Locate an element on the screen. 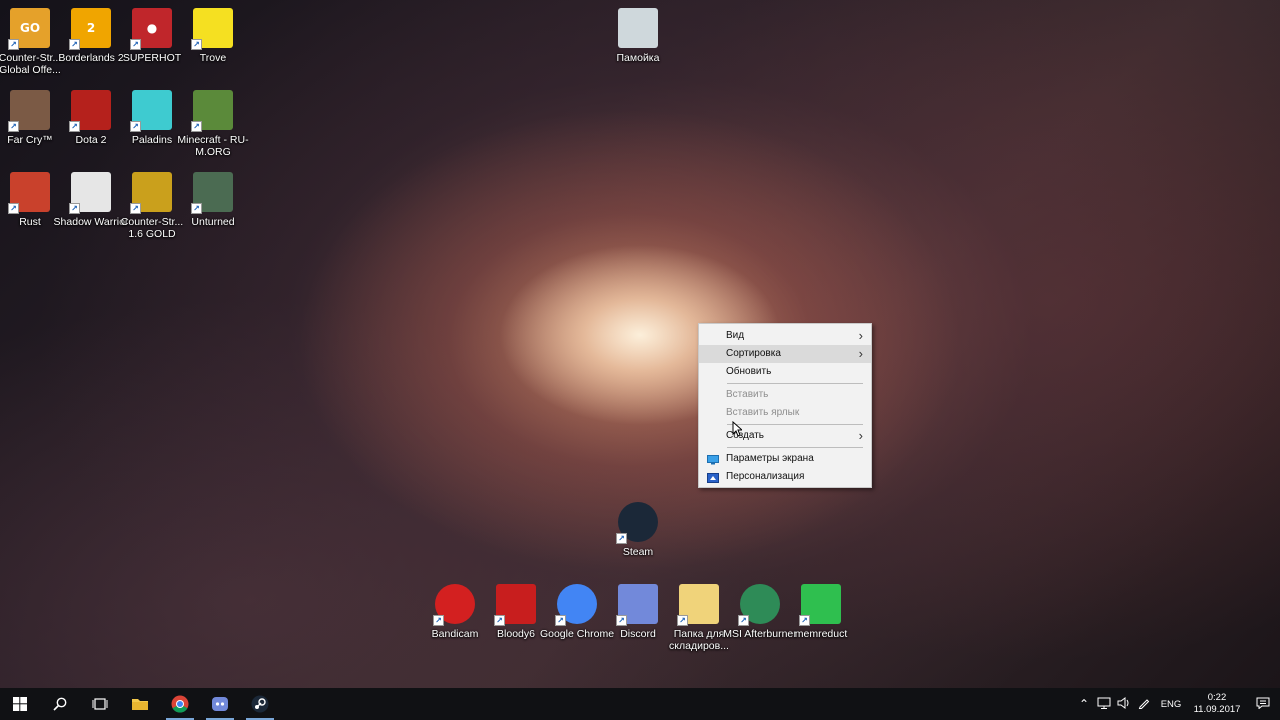 Image resolution: width=1280 pixels, height=720 pixels. menu-item-refresh-label: Обновить is located at coordinates (749, 371).